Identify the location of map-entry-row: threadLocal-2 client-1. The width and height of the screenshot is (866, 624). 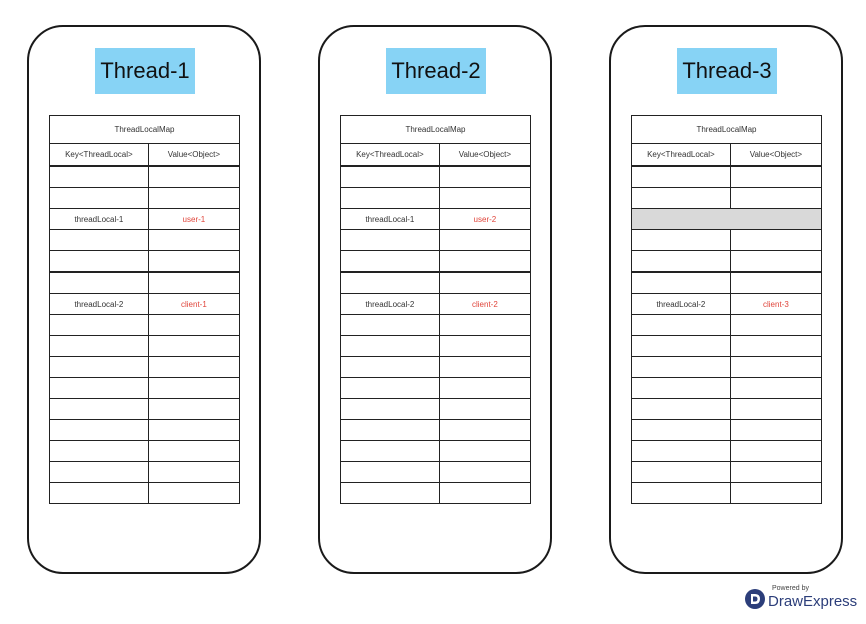
(145, 304).